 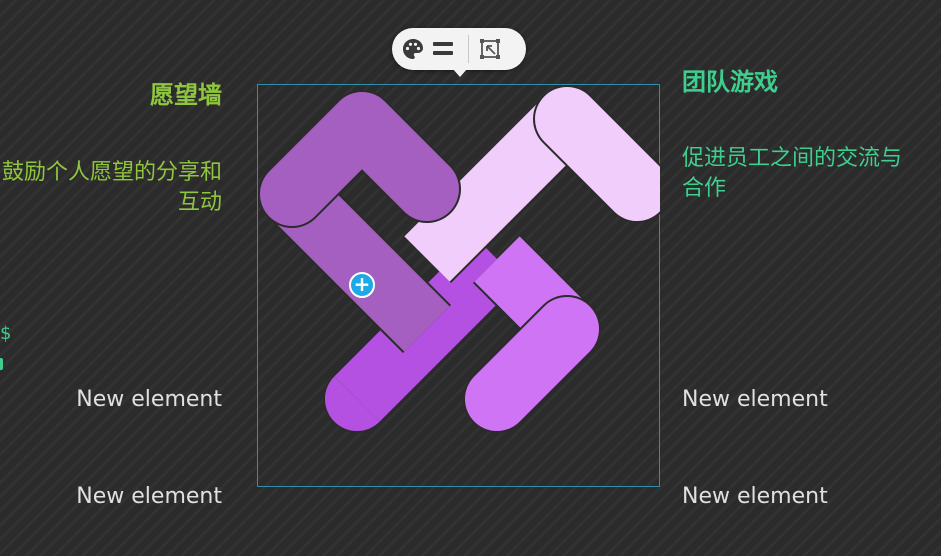 What do you see at coordinates (792, 496) in the screenshot?
I see `right-new-element-2: New element` at bounding box center [792, 496].